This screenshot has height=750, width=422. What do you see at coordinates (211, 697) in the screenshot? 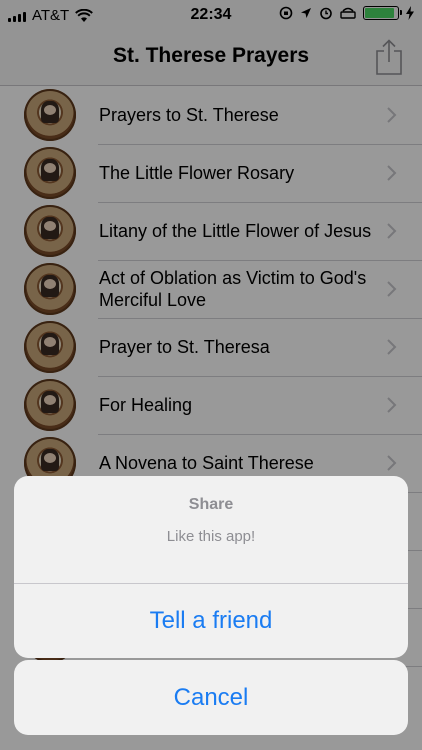
I see `cancel-button: Cancel` at bounding box center [211, 697].